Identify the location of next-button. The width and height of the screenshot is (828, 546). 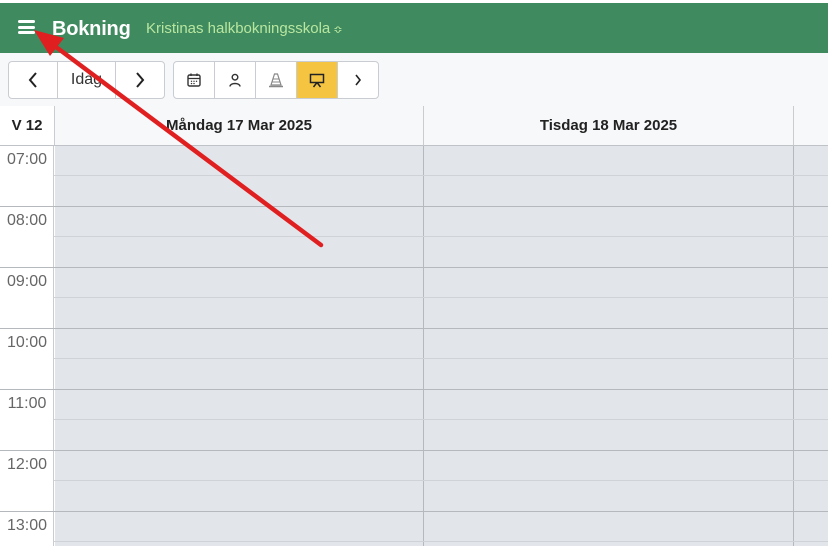
(140, 80).